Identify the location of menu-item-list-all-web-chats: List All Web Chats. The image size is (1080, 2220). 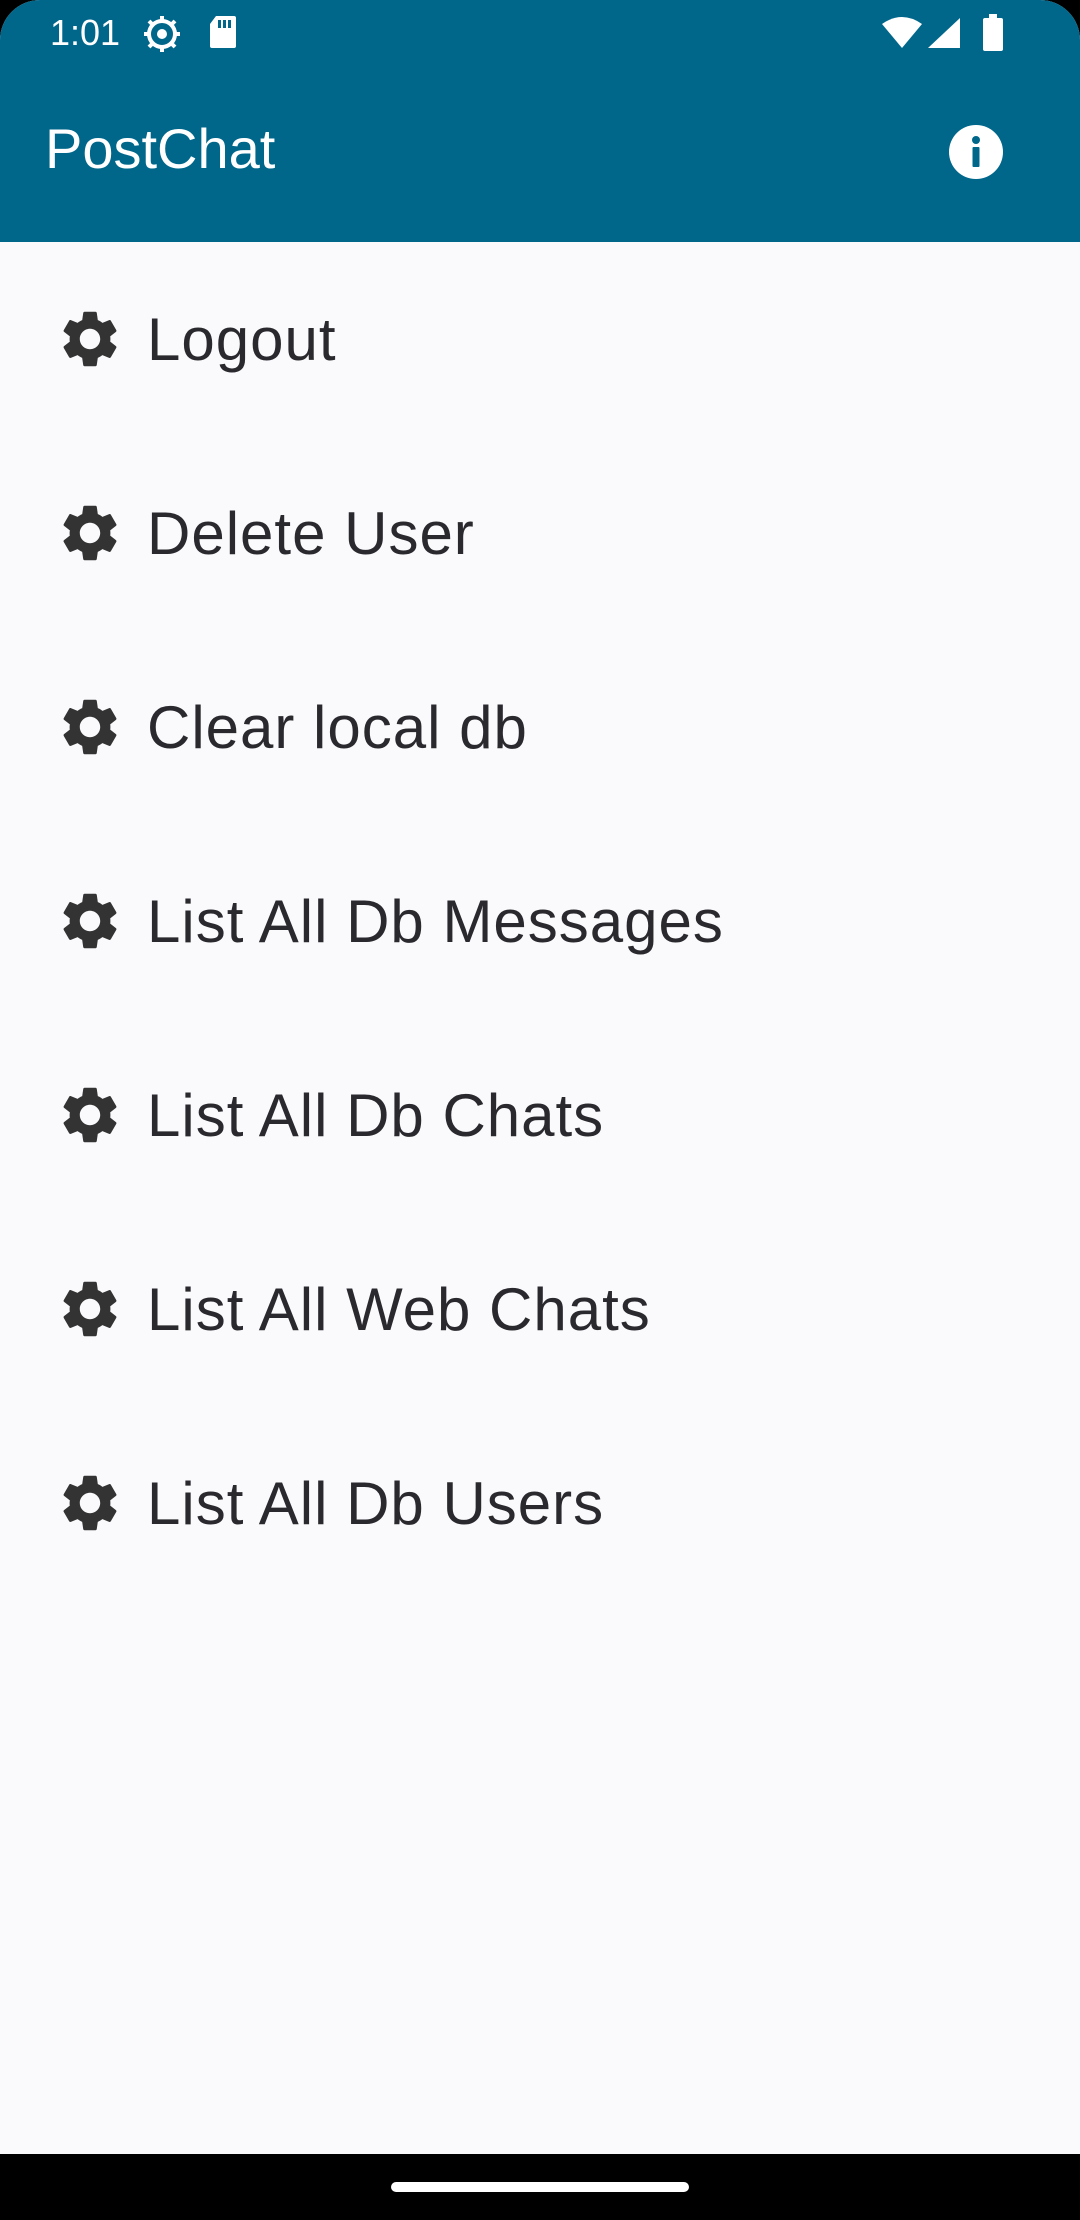
(540, 1309).